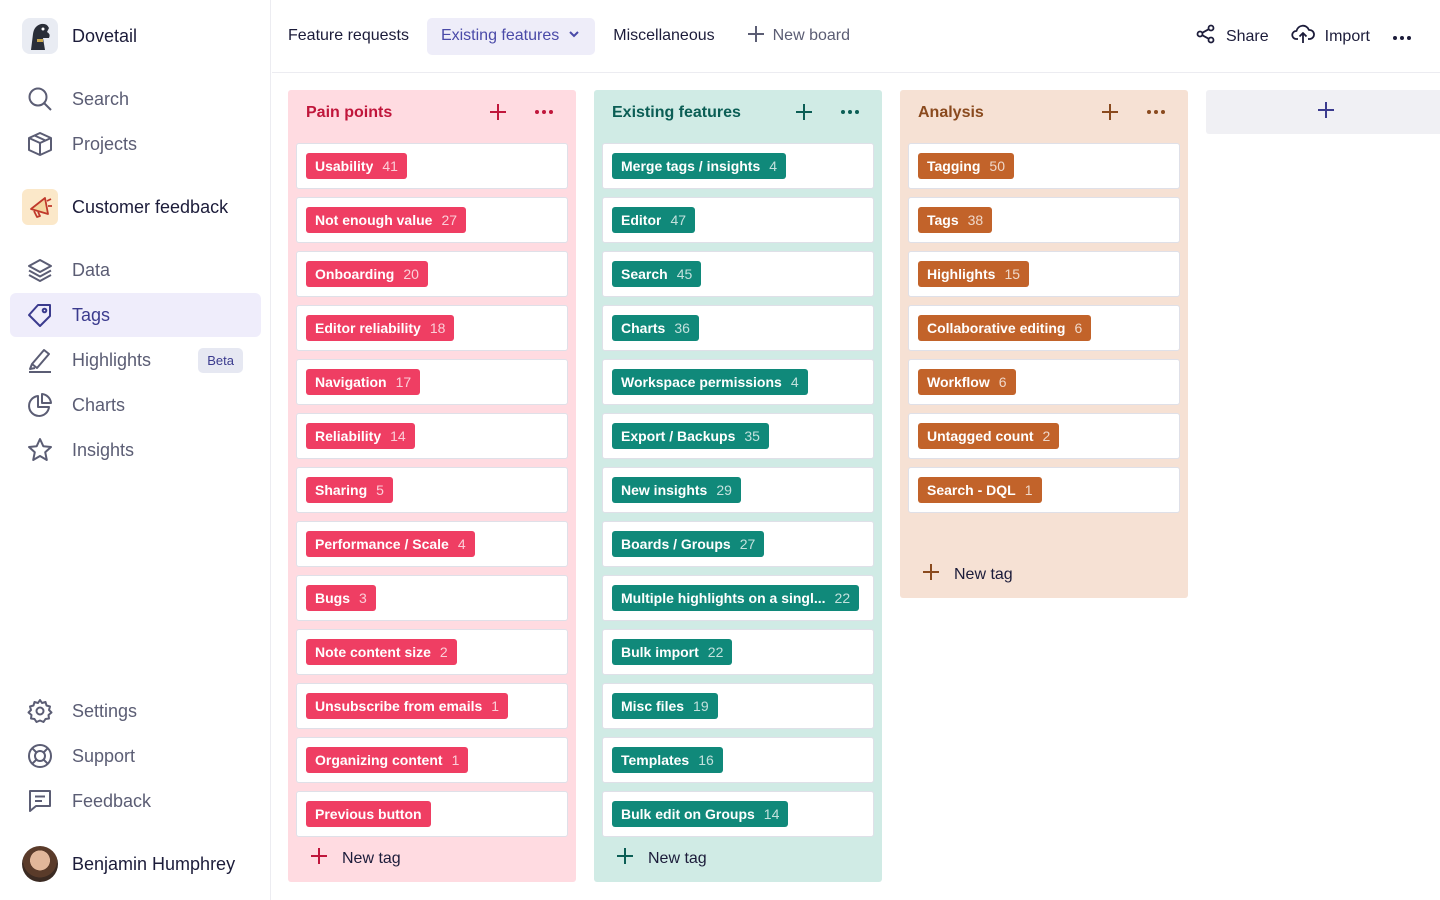 This screenshot has height=900, width=1440. What do you see at coordinates (341, 598) in the screenshot?
I see `tag-pill: Bugs 3` at bounding box center [341, 598].